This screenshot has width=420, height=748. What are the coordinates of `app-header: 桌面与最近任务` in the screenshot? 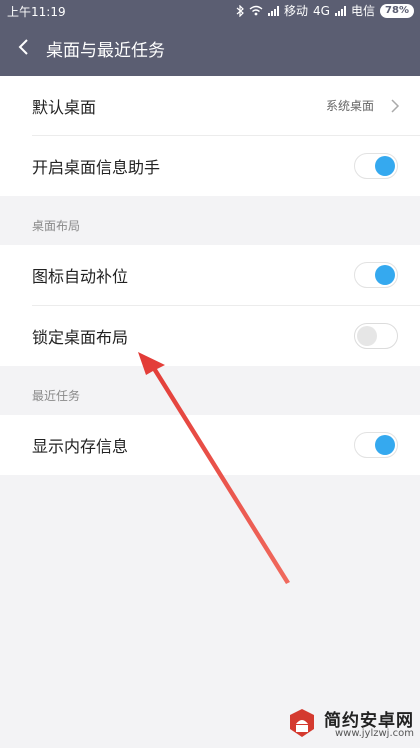 It's located at (210, 48).